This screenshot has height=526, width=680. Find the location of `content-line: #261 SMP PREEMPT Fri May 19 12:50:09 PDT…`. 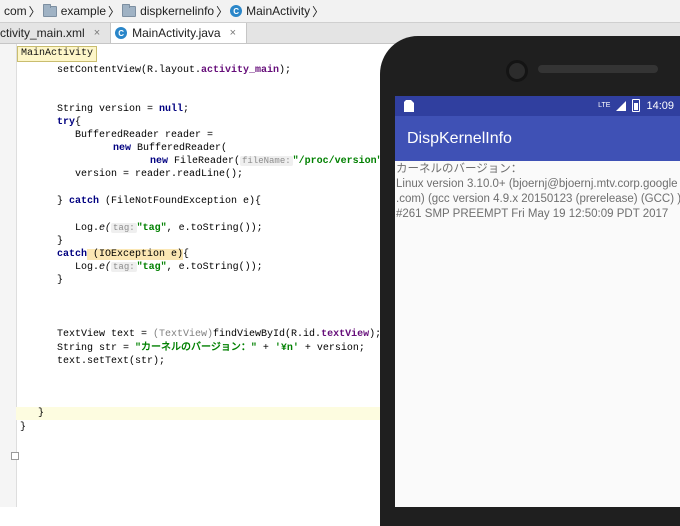

content-line: #261 SMP PREEMPT Fri May 19 12:50:09 PDT… is located at coordinates (532, 214).